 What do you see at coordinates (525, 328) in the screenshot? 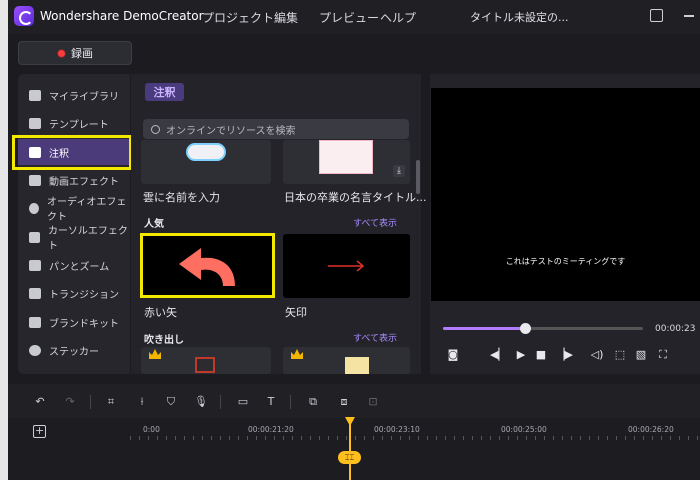
I see `progress-knob` at bounding box center [525, 328].